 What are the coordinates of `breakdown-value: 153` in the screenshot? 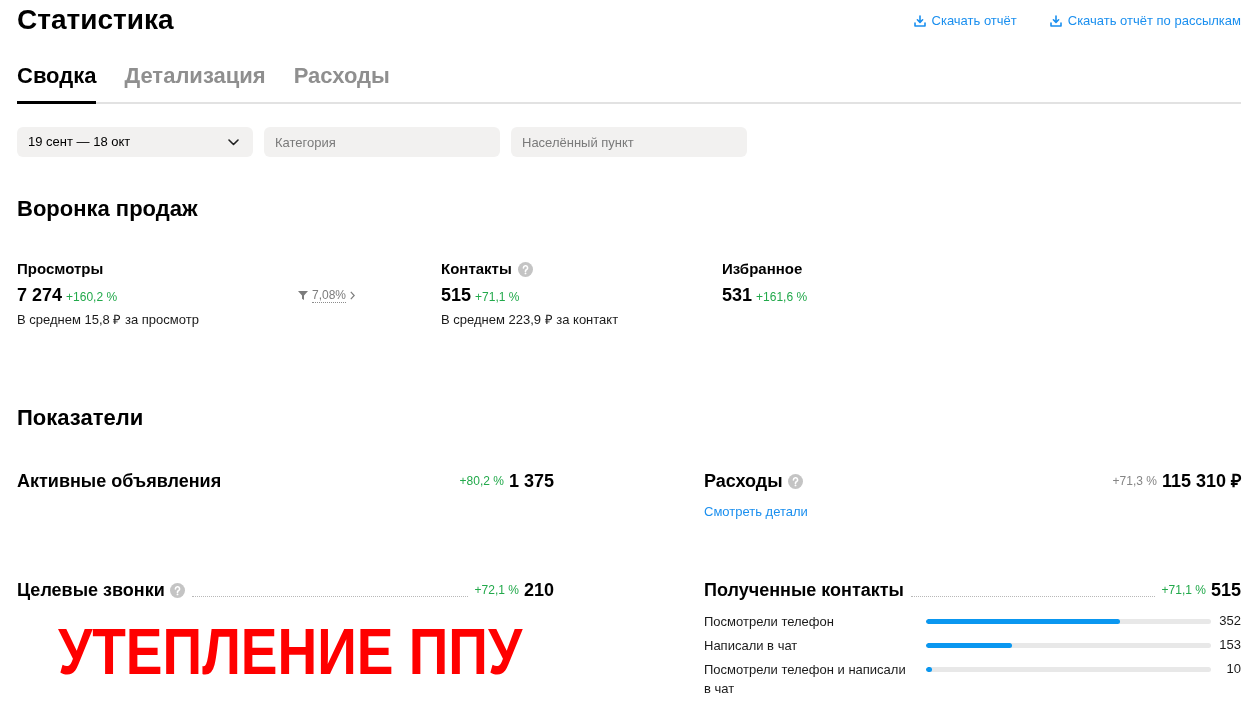 It's located at (1230, 645).